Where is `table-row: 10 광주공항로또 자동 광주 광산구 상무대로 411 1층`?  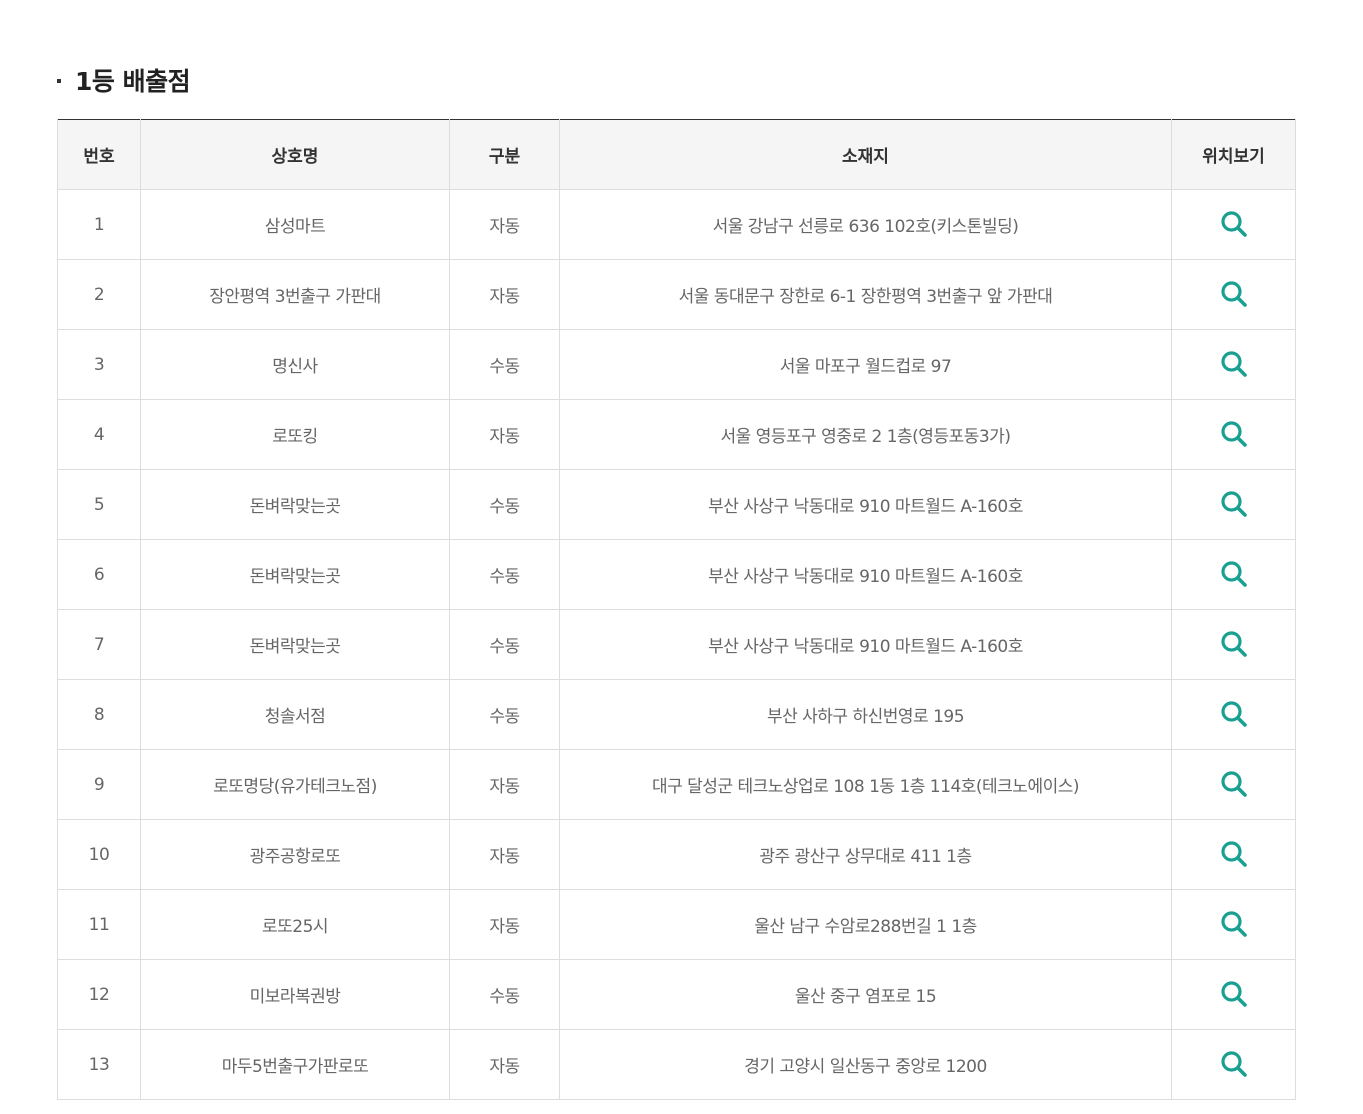 table-row: 10 광주공항로또 자동 광주 광산구 상무대로 411 1층 is located at coordinates (676, 854).